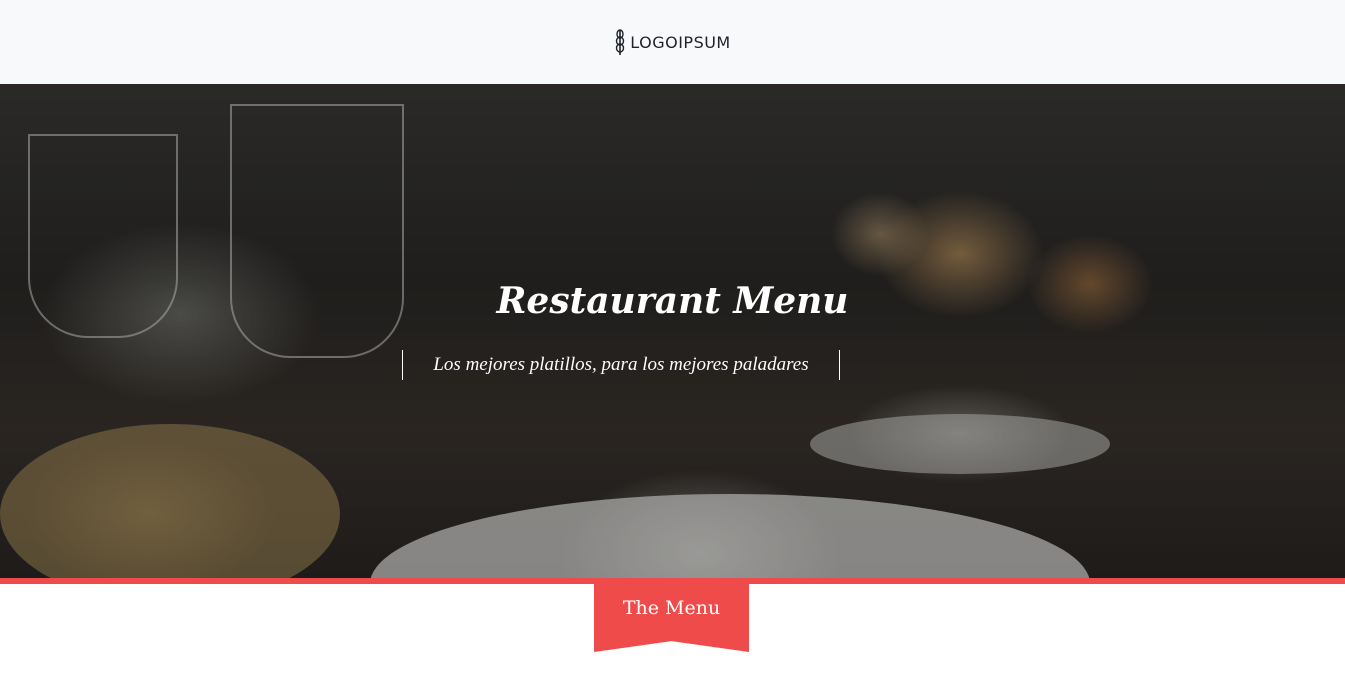 This screenshot has height=686, width=1345. Describe the element at coordinates (671, 608) in the screenshot. I see `ribbon-label: The Menu` at that location.